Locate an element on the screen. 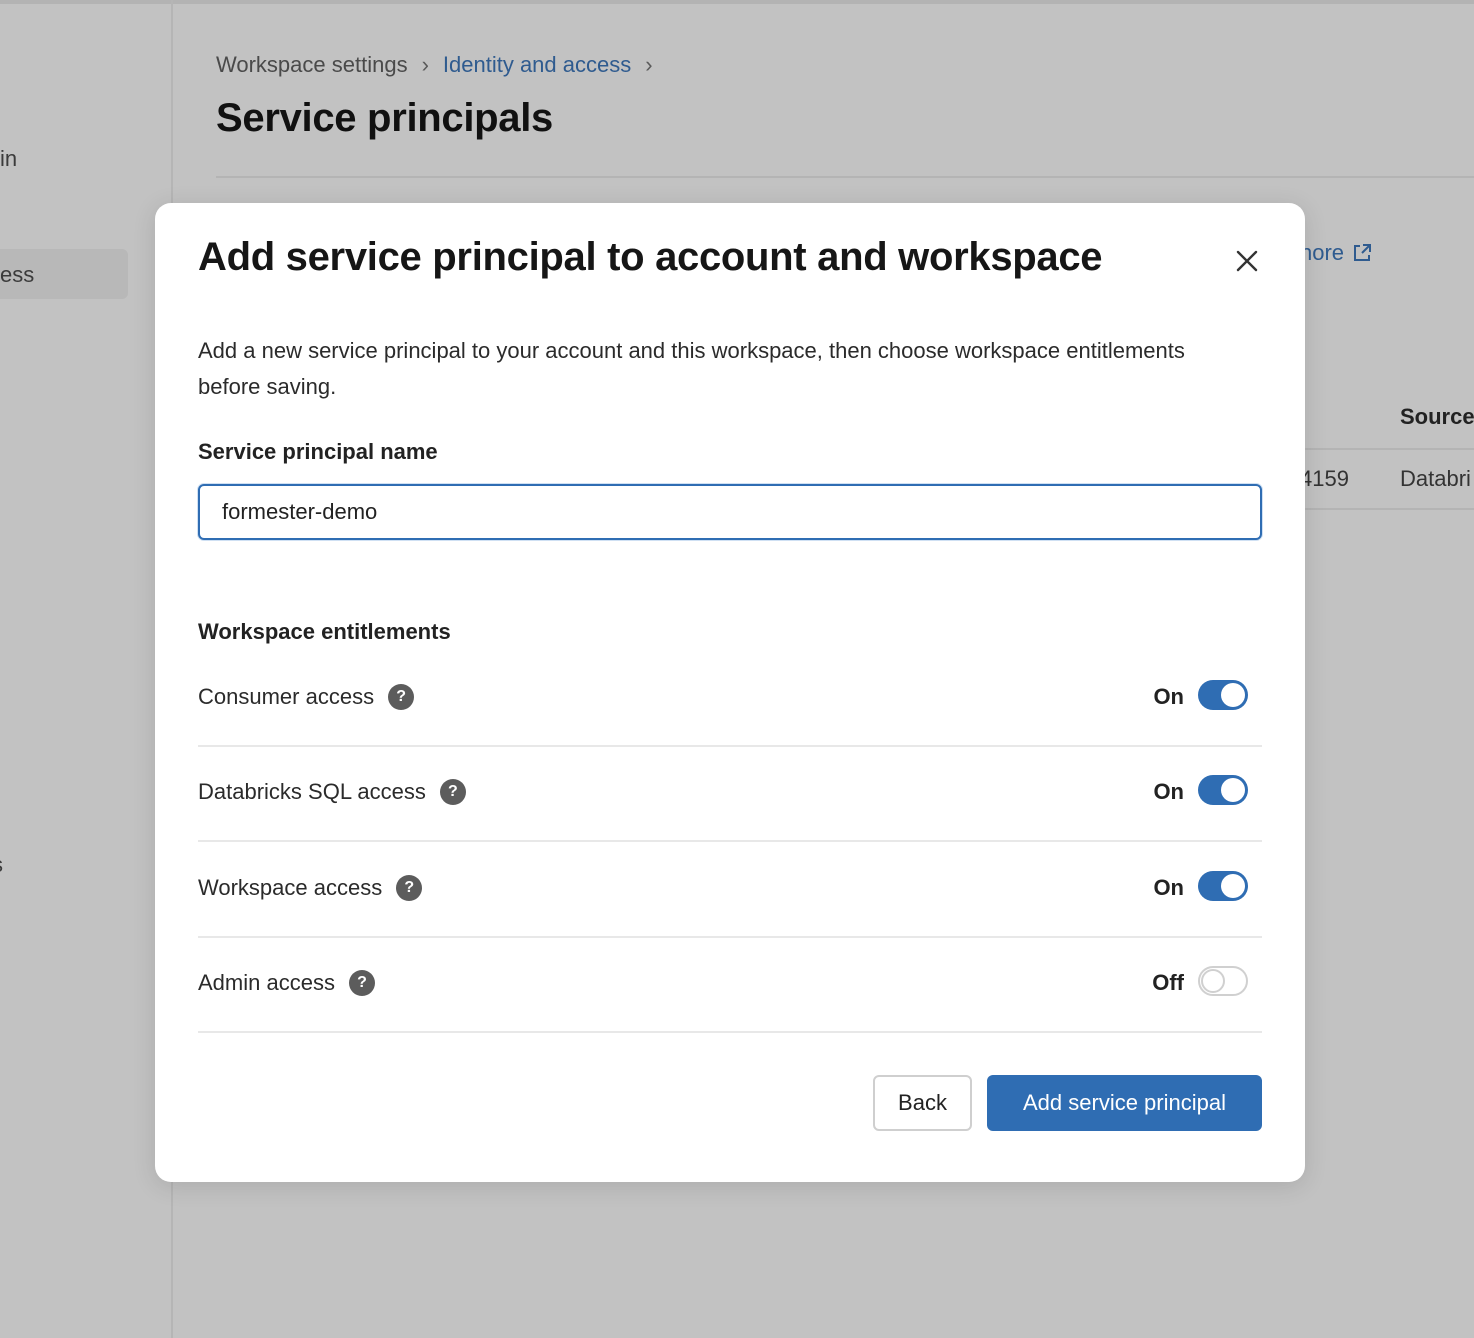  workspace-access-toggle is located at coordinates (1223, 886).